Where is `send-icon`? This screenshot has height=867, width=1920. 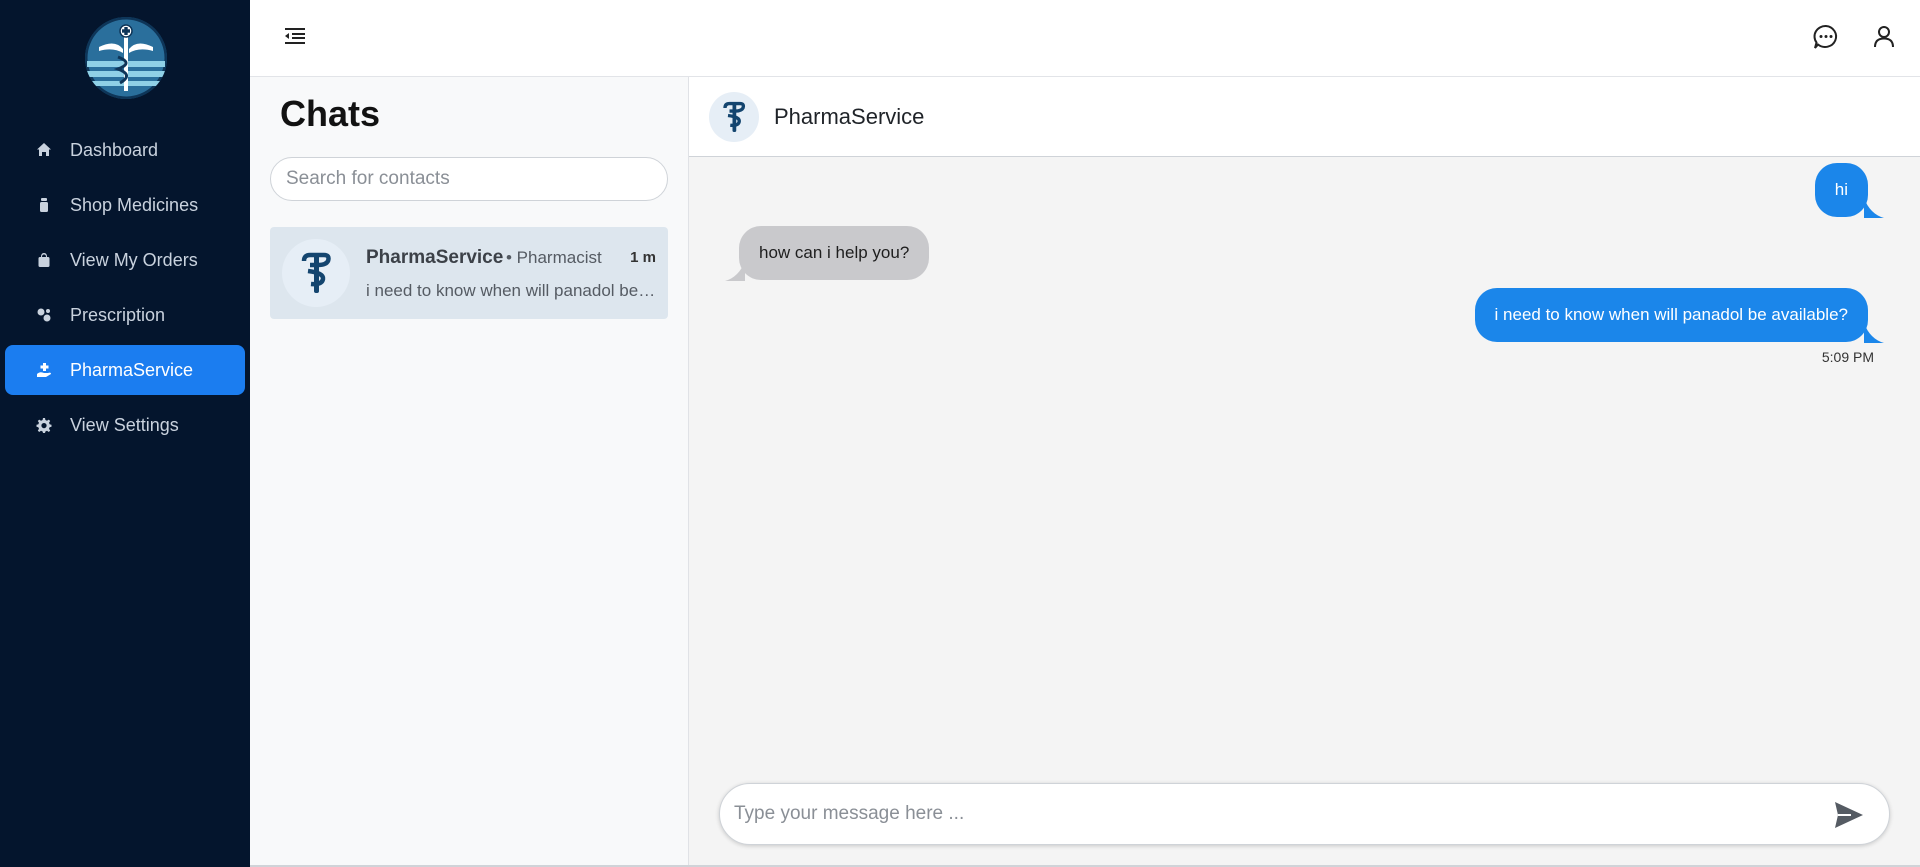
send-icon is located at coordinates (1849, 815).